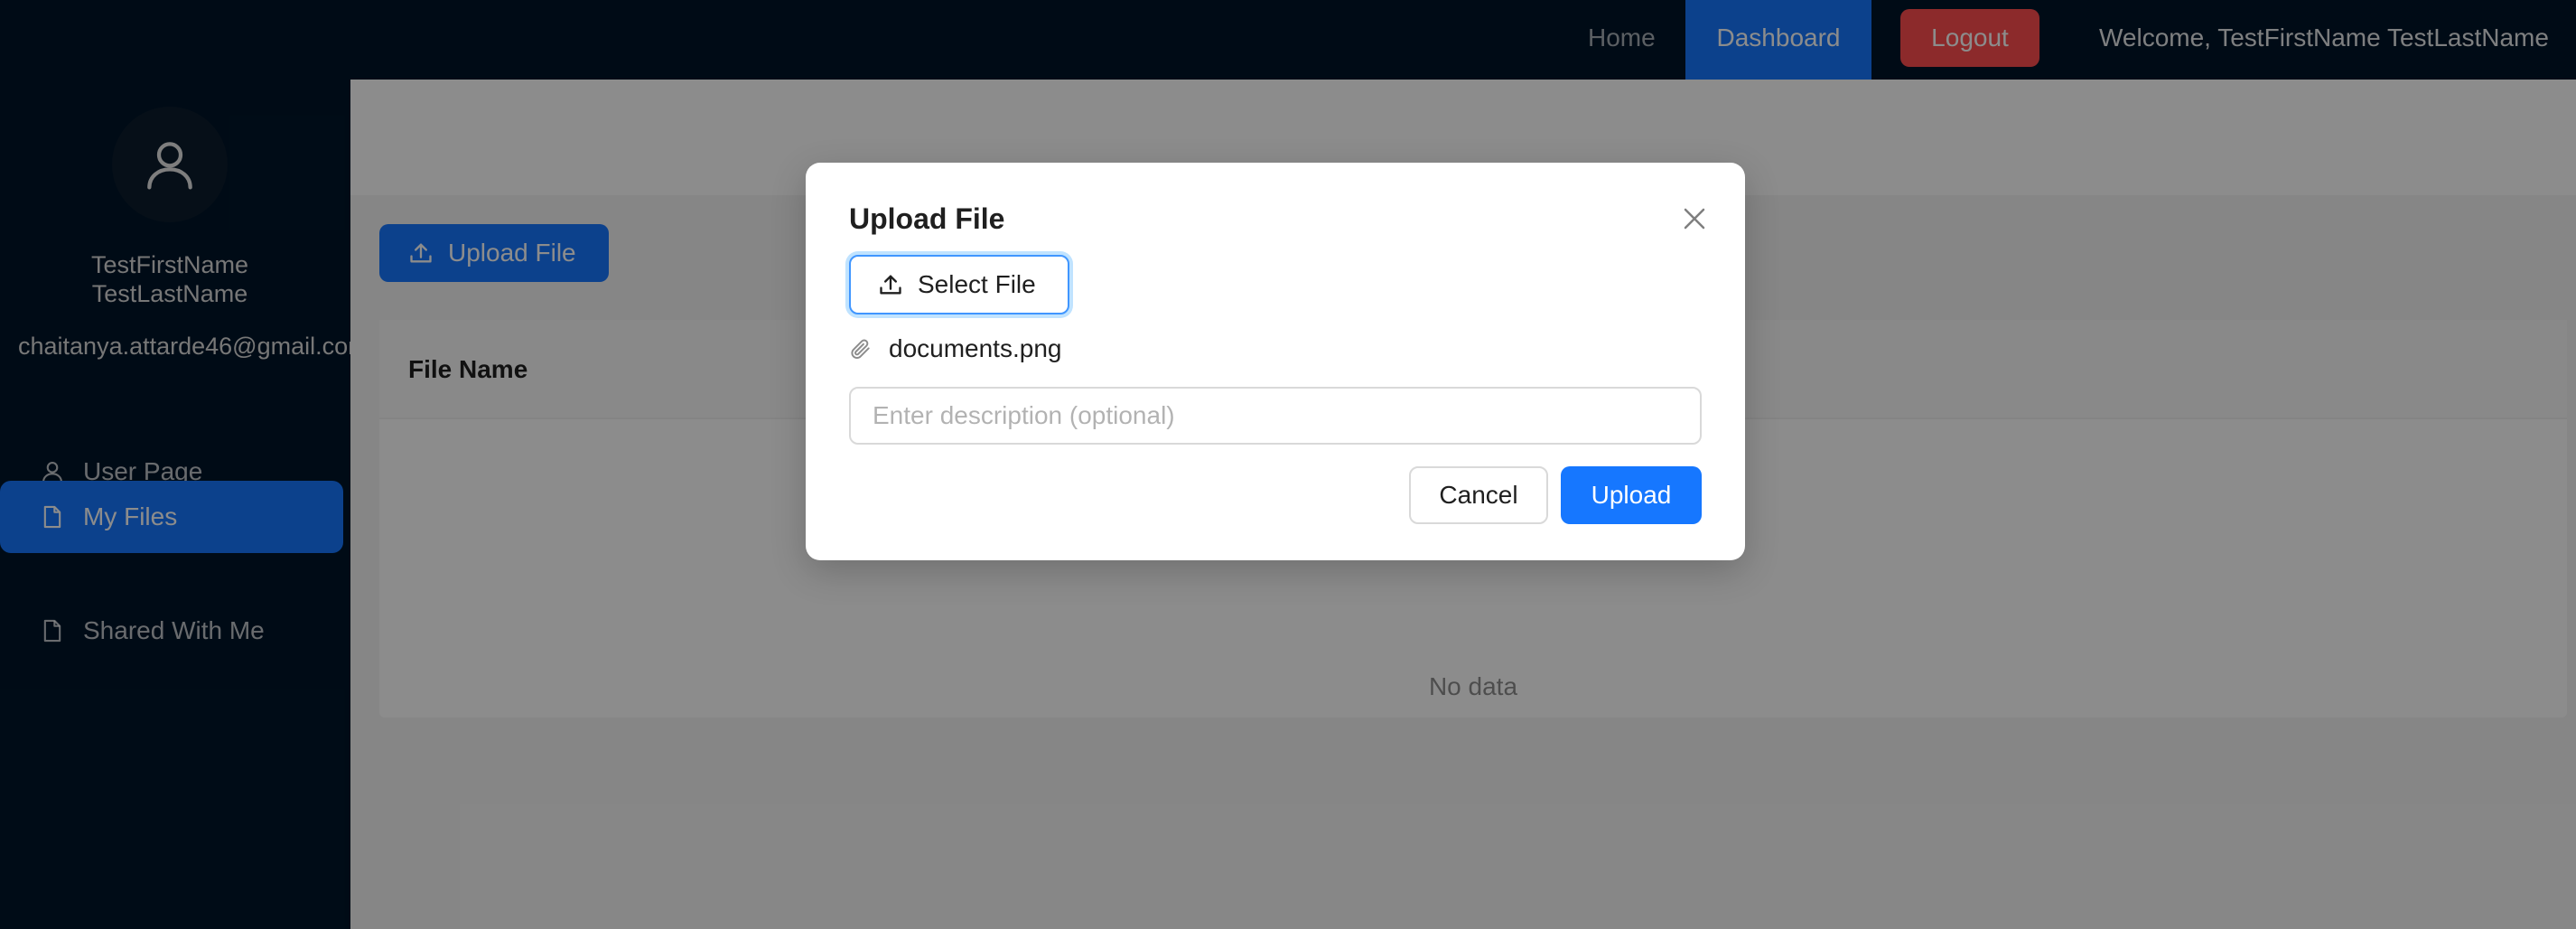 This screenshot has width=2576, height=929. I want to click on select-file-button: Select File, so click(959, 284).